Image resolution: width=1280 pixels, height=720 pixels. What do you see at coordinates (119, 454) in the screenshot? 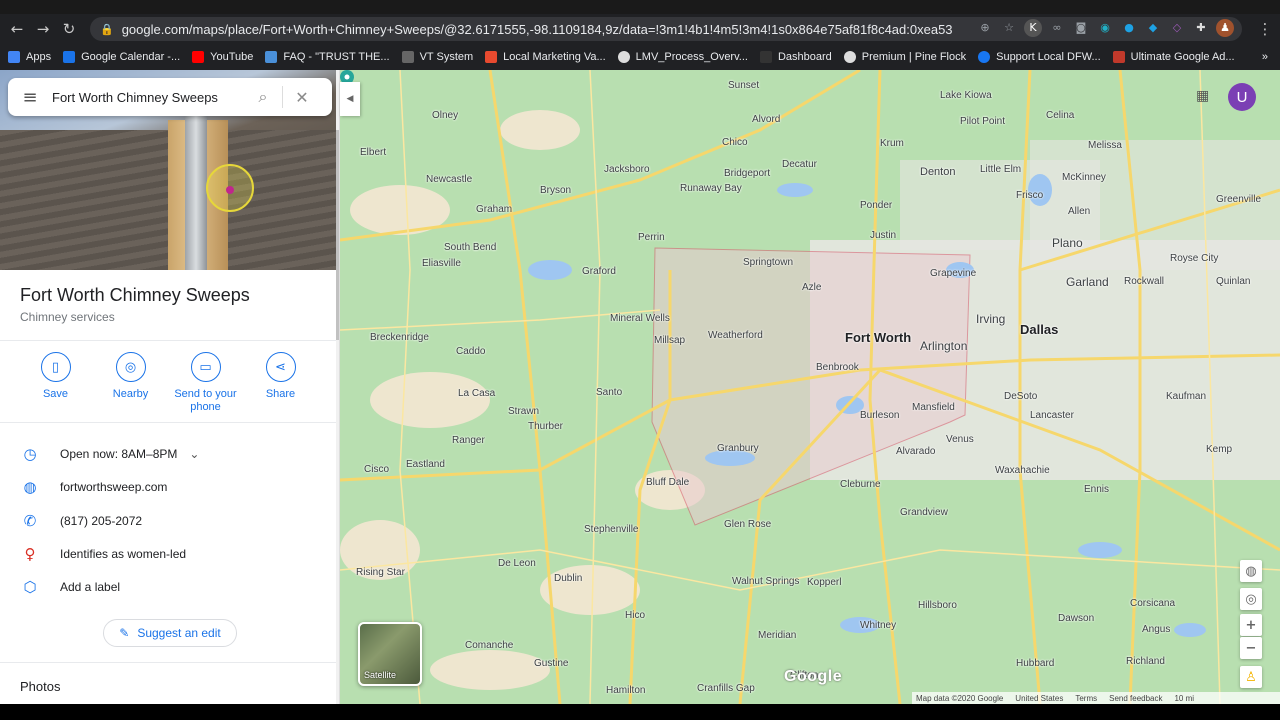
I see `hours-text: Open now: 8AM–8PM` at bounding box center [119, 454].